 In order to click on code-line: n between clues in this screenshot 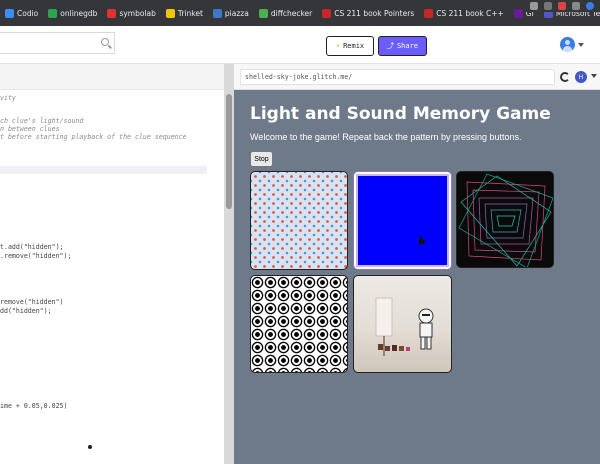, I will do `click(30, 129)`.